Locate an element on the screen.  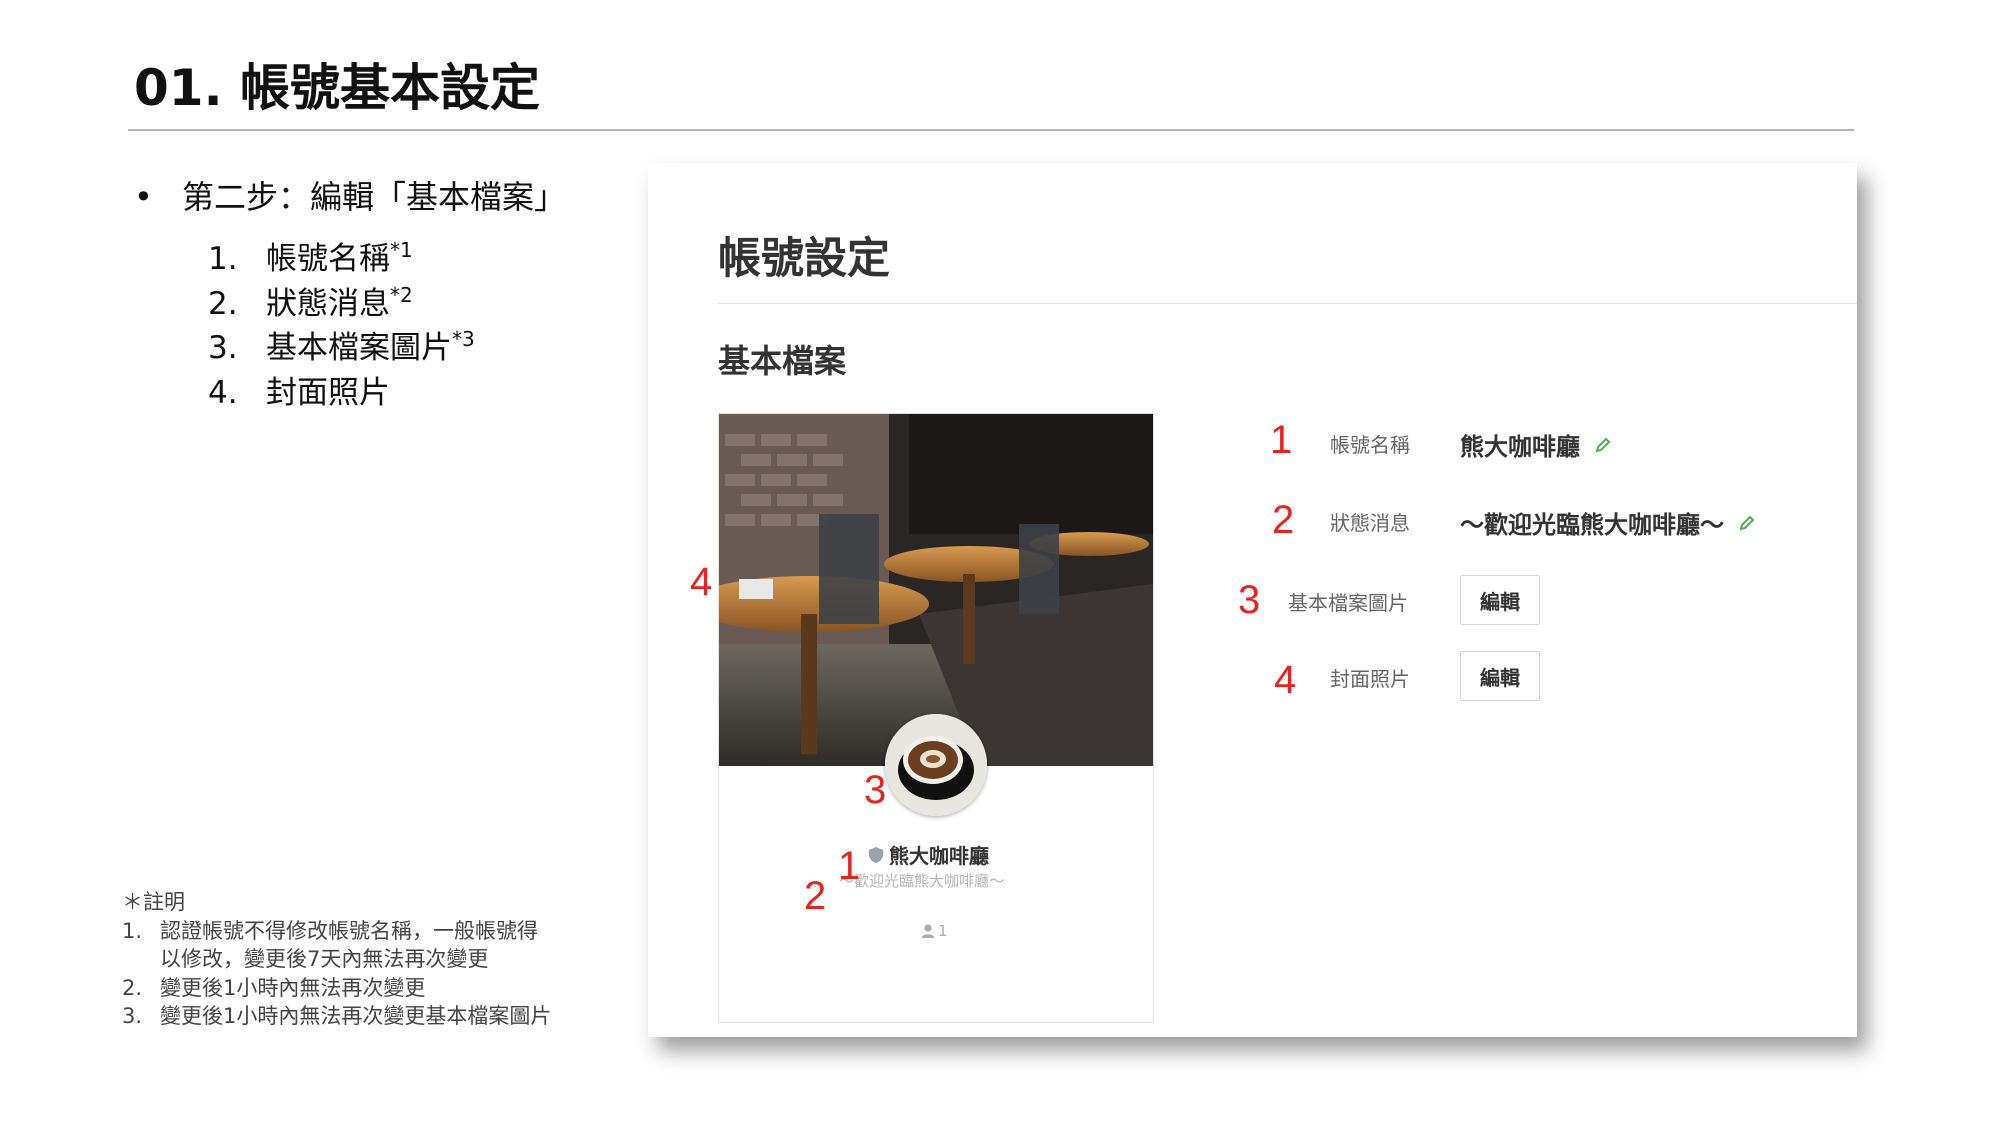
settings-divider is located at coordinates (1287, 303).